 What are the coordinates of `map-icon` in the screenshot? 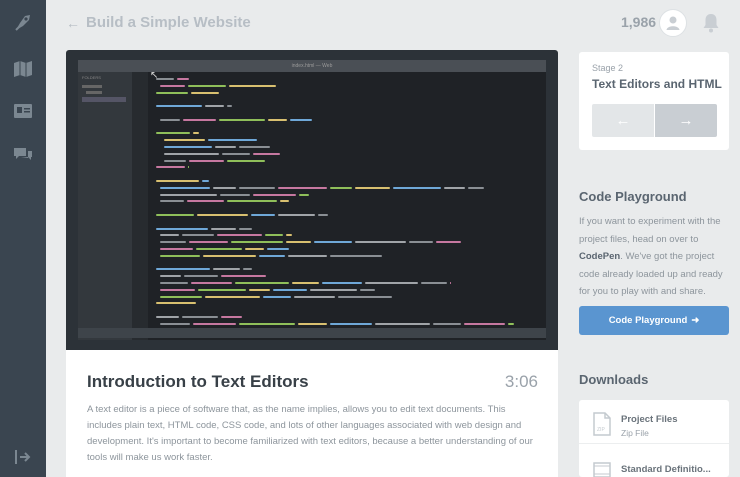 It's located at (23, 69).